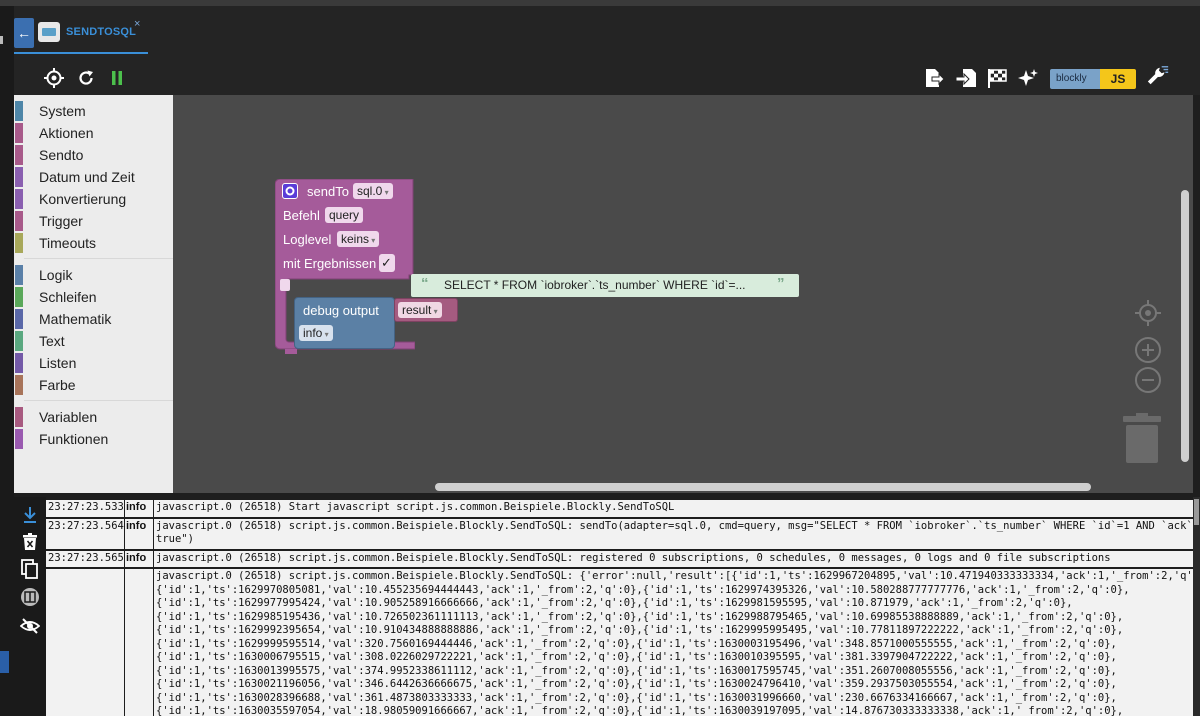 The image size is (1200, 716). I want to click on log-toolbar, so click(30, 606).